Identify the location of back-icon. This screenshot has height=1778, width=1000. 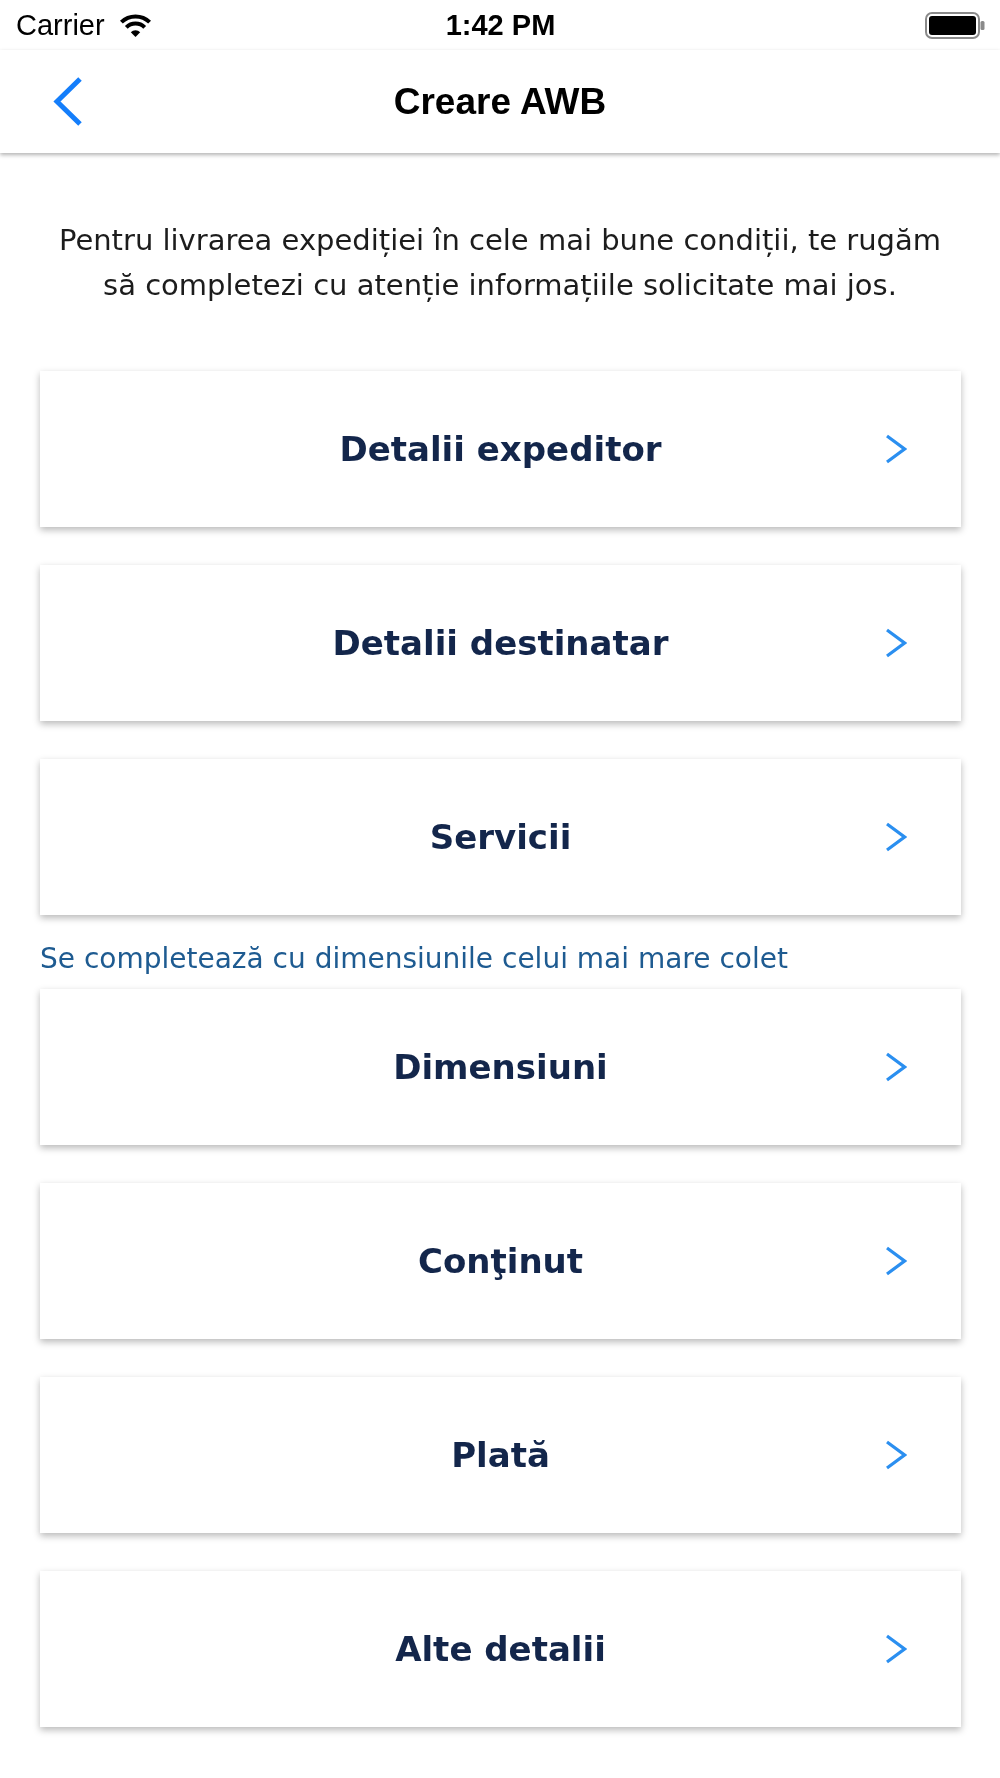
(68, 101).